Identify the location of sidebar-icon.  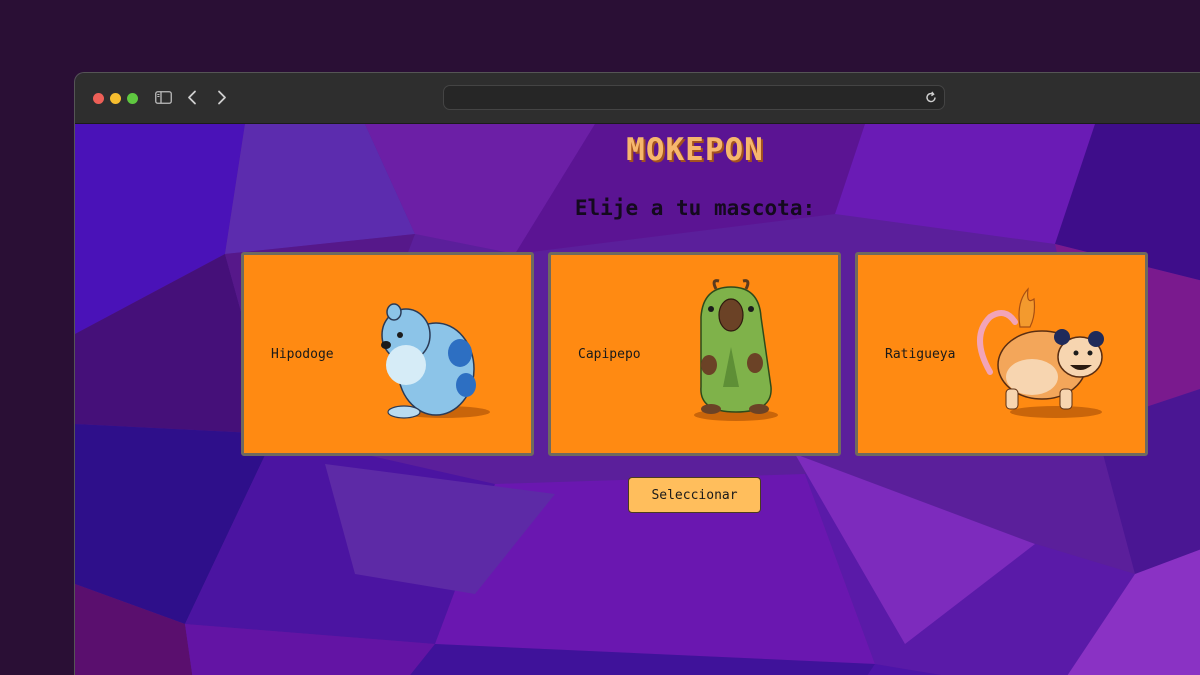
(163, 97).